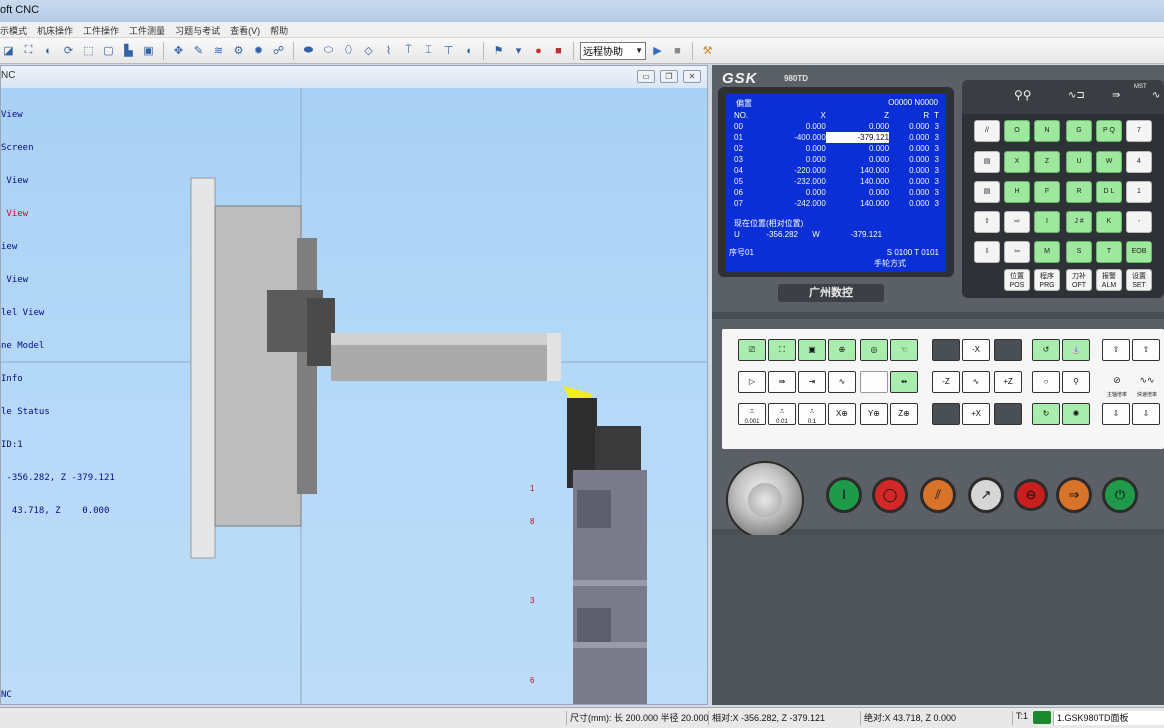 This screenshot has height=728, width=1164. What do you see at coordinates (408, 50) in the screenshot?
I see `tool-shape-icon: ⍑` at bounding box center [408, 50].